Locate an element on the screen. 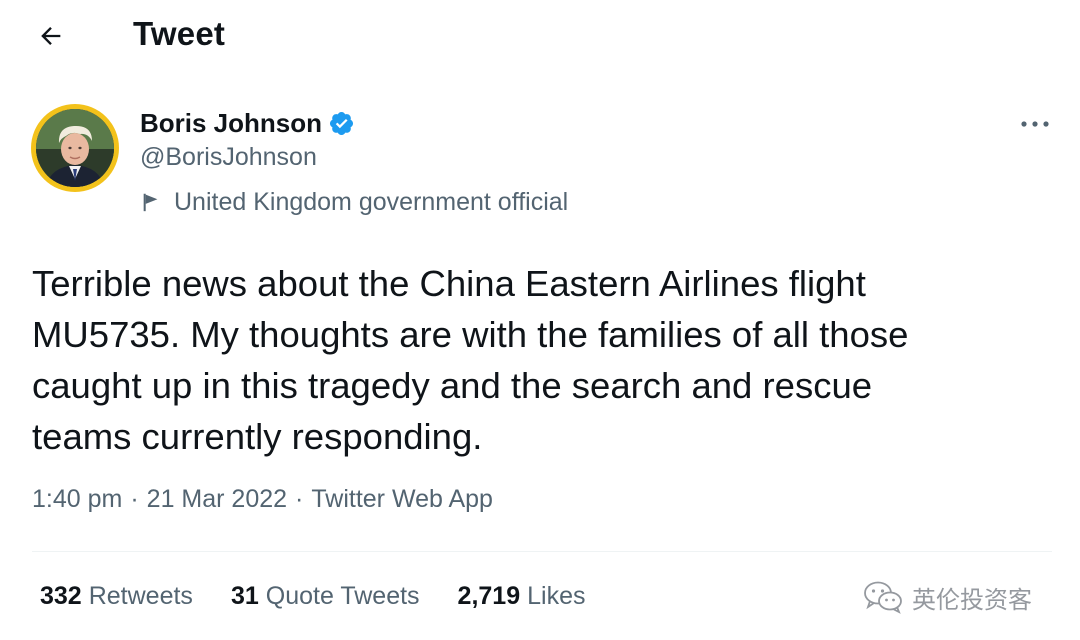 The image size is (1080, 640). tweet-source: Twitter Web App is located at coordinates (402, 499).